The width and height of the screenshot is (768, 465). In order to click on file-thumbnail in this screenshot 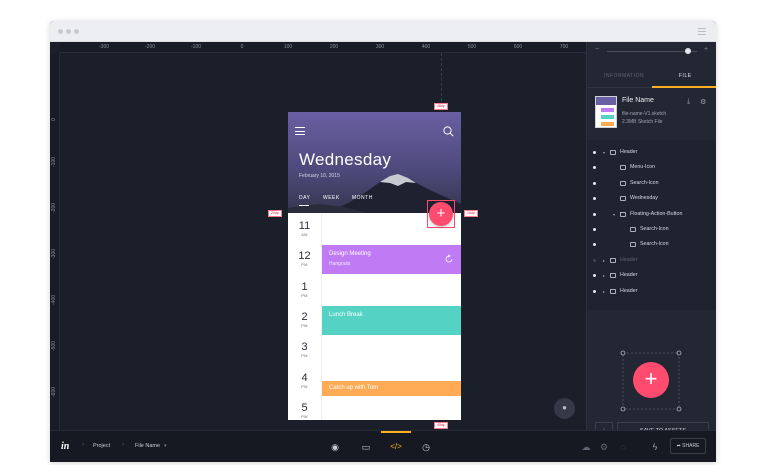, I will do `click(606, 112)`.